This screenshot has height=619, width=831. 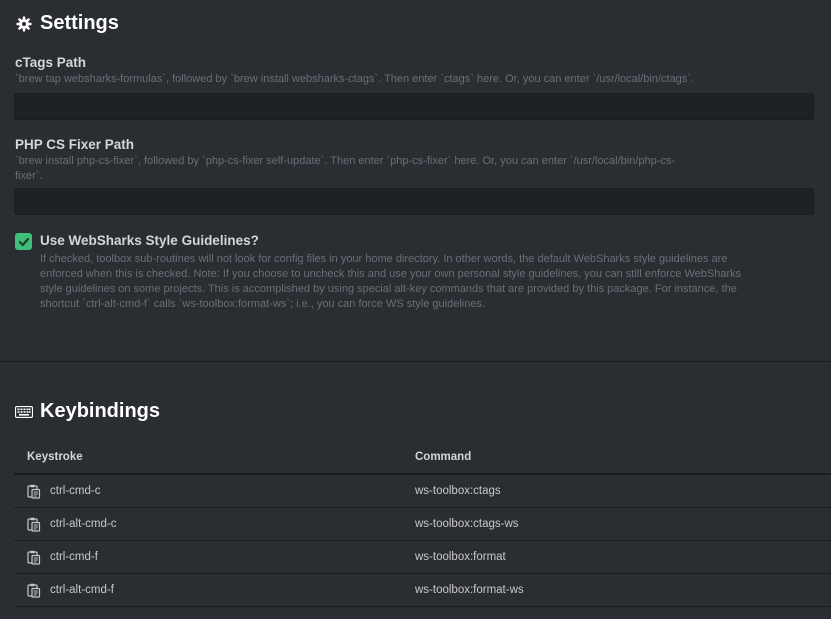 I want to click on command-cell: ws-toolbox:ctags, so click(x=458, y=491).